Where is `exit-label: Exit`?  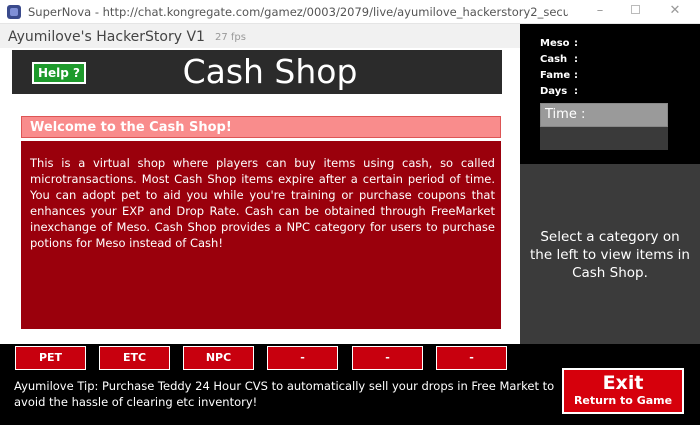
exit-label: Exit is located at coordinates (623, 383).